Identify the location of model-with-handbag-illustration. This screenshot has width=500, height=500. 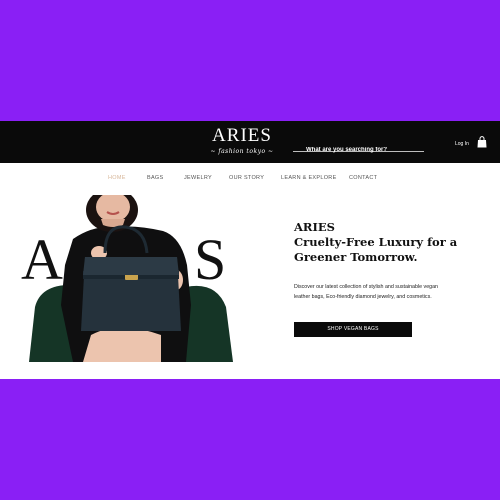
(131, 278).